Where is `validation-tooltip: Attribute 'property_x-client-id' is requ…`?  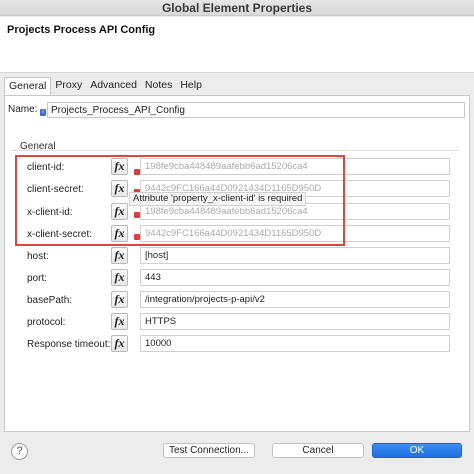
validation-tooltip: Attribute 'property_x-client-id' is requ… is located at coordinates (218, 199).